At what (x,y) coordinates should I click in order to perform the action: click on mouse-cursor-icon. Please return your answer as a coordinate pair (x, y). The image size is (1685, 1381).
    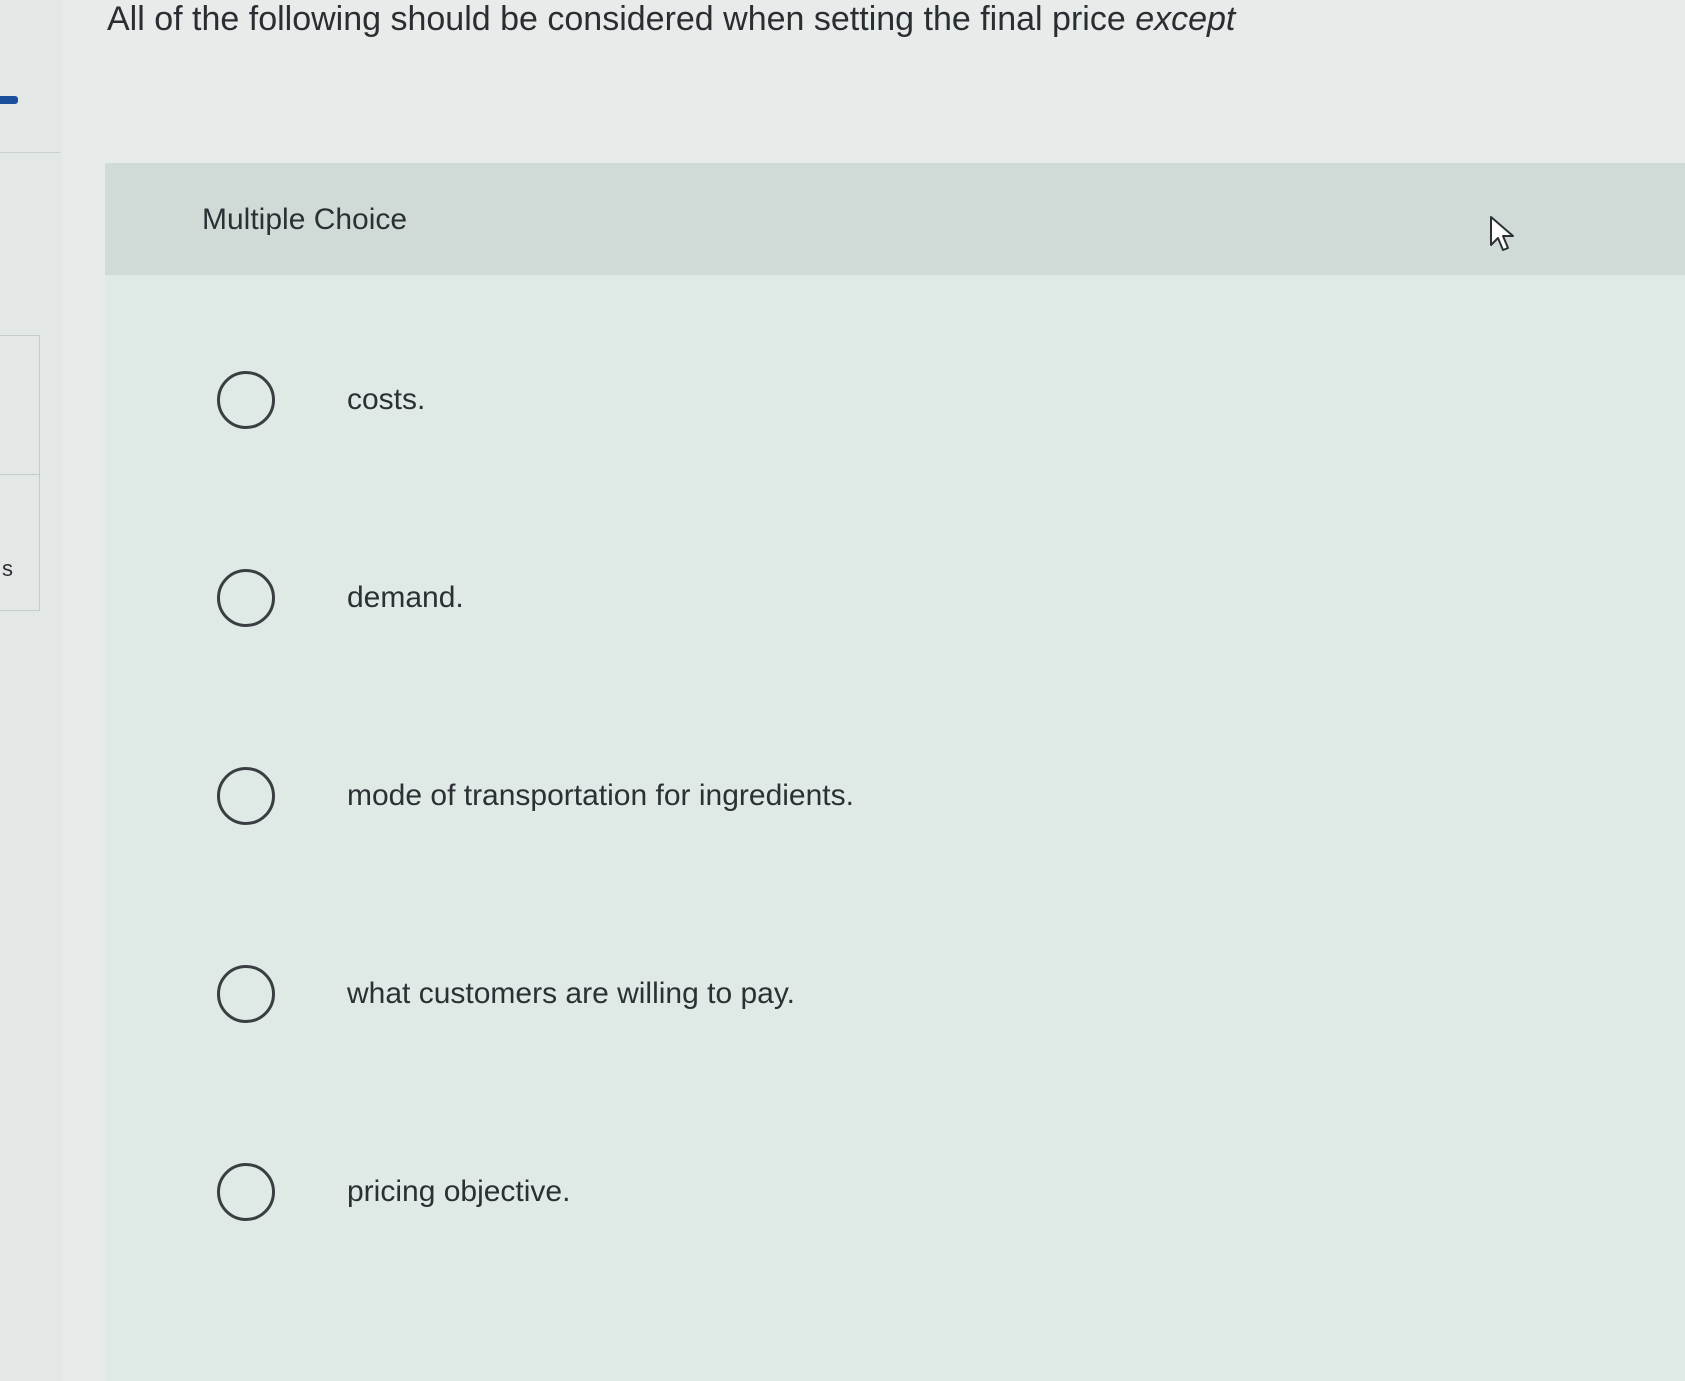
    Looking at the image, I should click on (1502, 233).